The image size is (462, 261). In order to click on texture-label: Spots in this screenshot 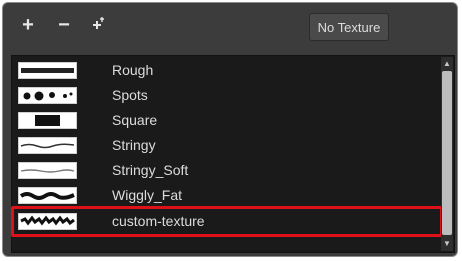, I will do `click(130, 95)`.